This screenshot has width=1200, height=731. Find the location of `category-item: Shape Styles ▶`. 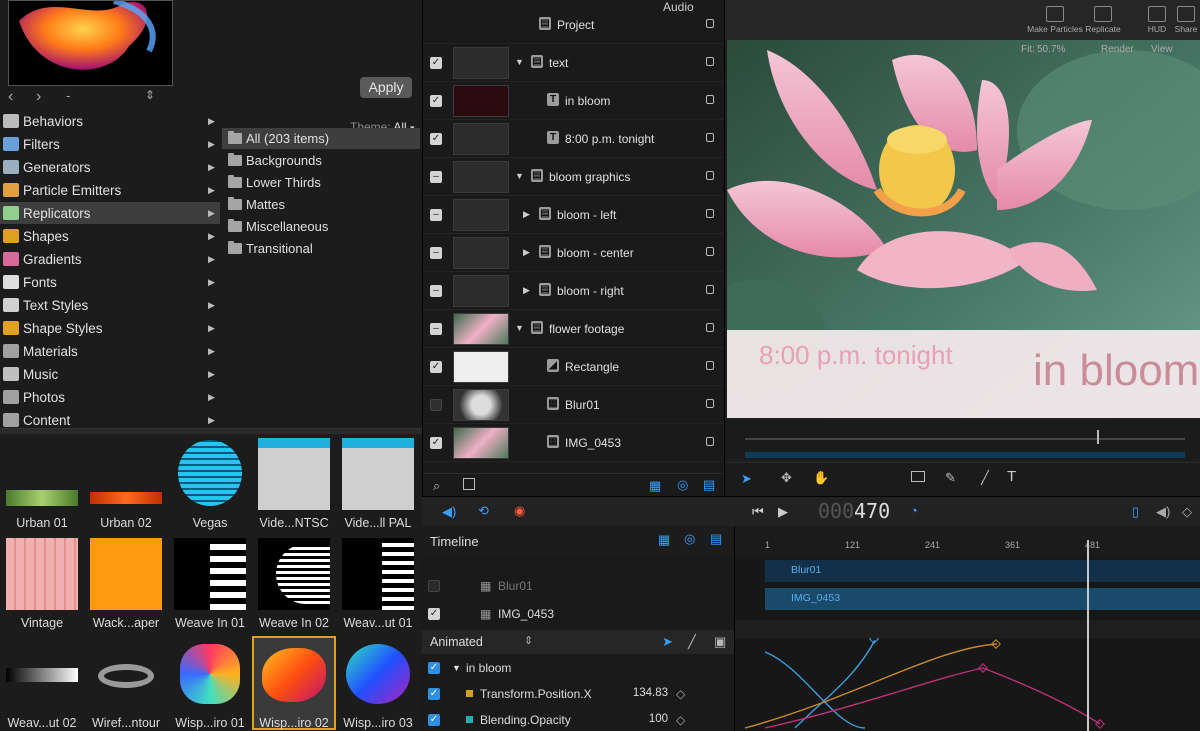

category-item: Shape Styles ▶ is located at coordinates (110, 328).